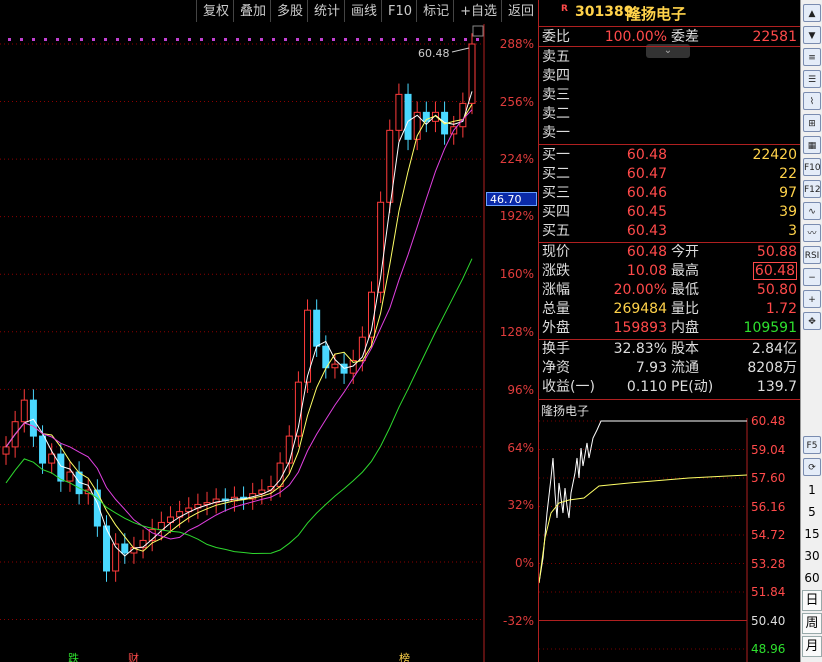 This screenshot has width=822, height=662. What do you see at coordinates (770, 328) in the screenshot?
I see `stat-value: 109591` at bounding box center [770, 328].